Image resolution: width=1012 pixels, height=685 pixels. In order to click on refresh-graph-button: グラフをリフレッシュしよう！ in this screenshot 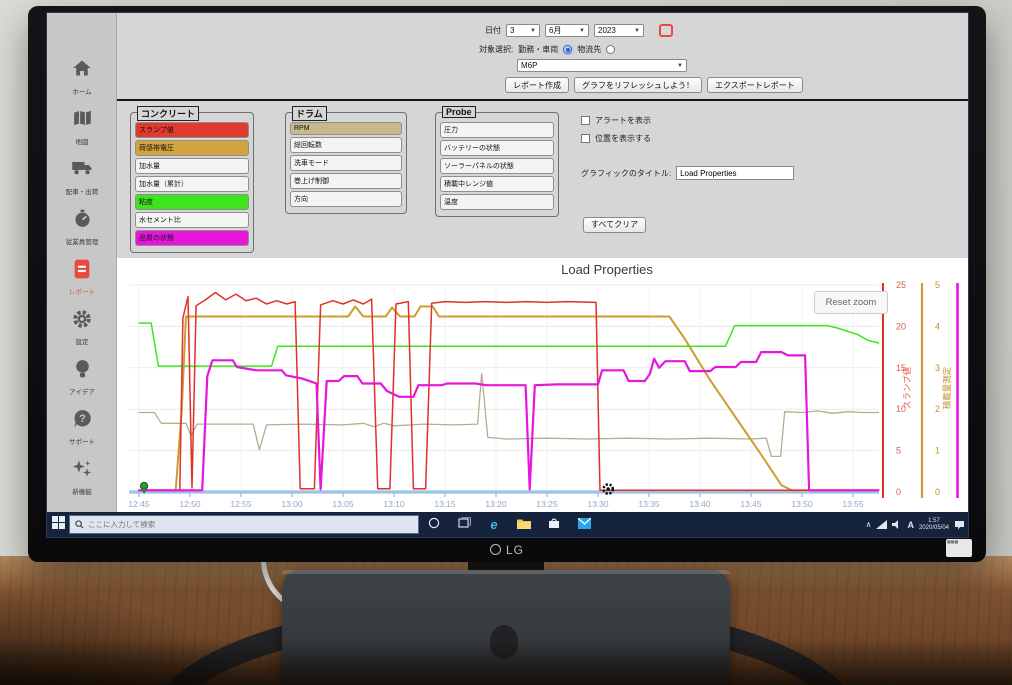, I will do `click(638, 85)`.